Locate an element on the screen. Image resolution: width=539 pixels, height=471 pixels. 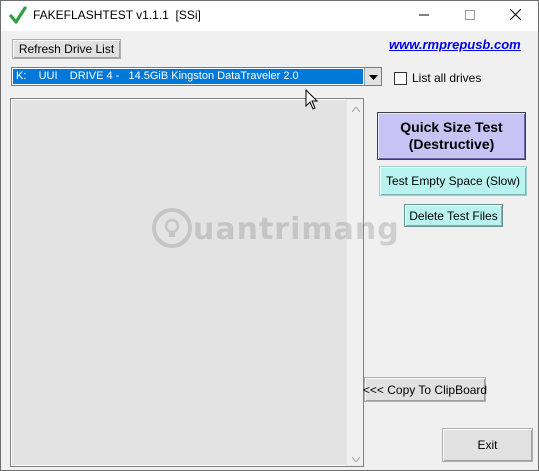
list-all-drives-checkbox is located at coordinates (400, 78).